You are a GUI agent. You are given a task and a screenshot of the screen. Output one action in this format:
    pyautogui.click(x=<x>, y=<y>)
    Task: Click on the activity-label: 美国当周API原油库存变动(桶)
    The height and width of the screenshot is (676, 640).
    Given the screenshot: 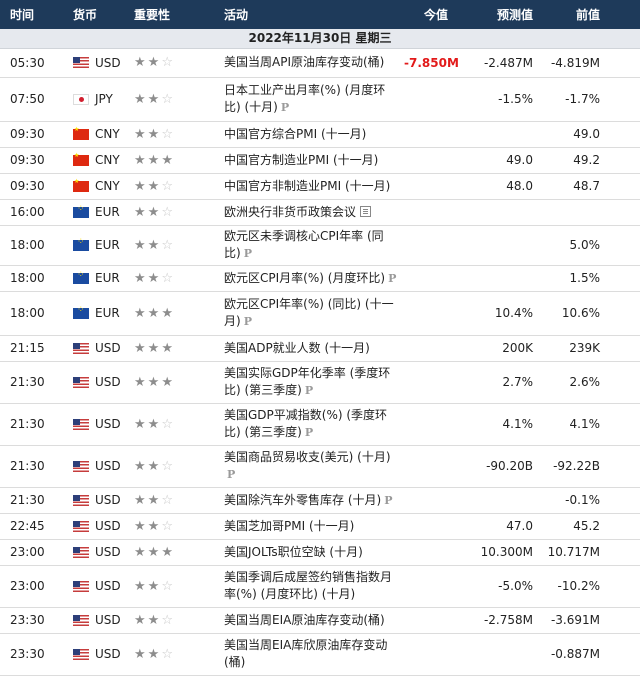 What is the action you would take?
    pyautogui.click(x=304, y=62)
    